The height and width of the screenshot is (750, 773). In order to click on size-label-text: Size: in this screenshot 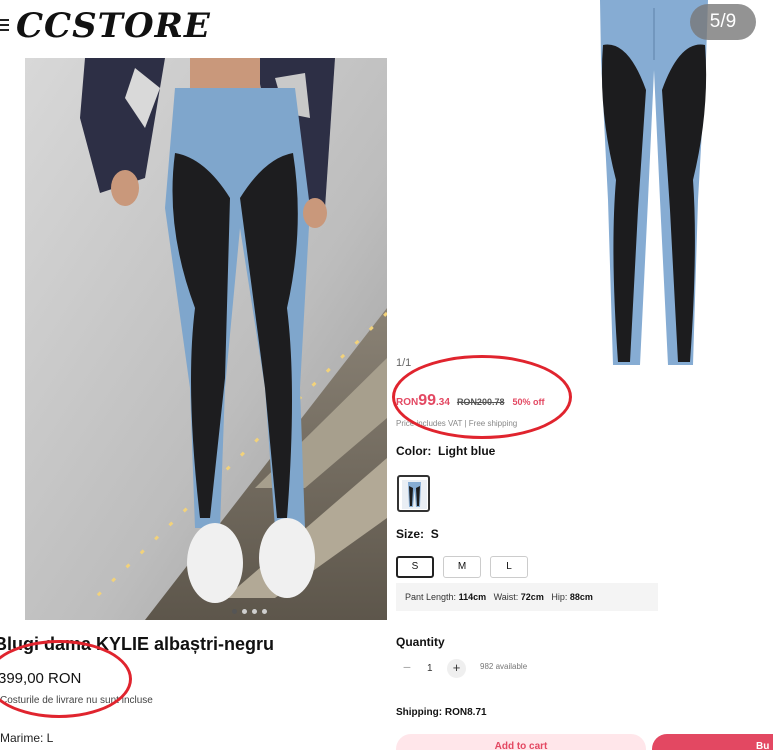, I will do `click(410, 534)`.